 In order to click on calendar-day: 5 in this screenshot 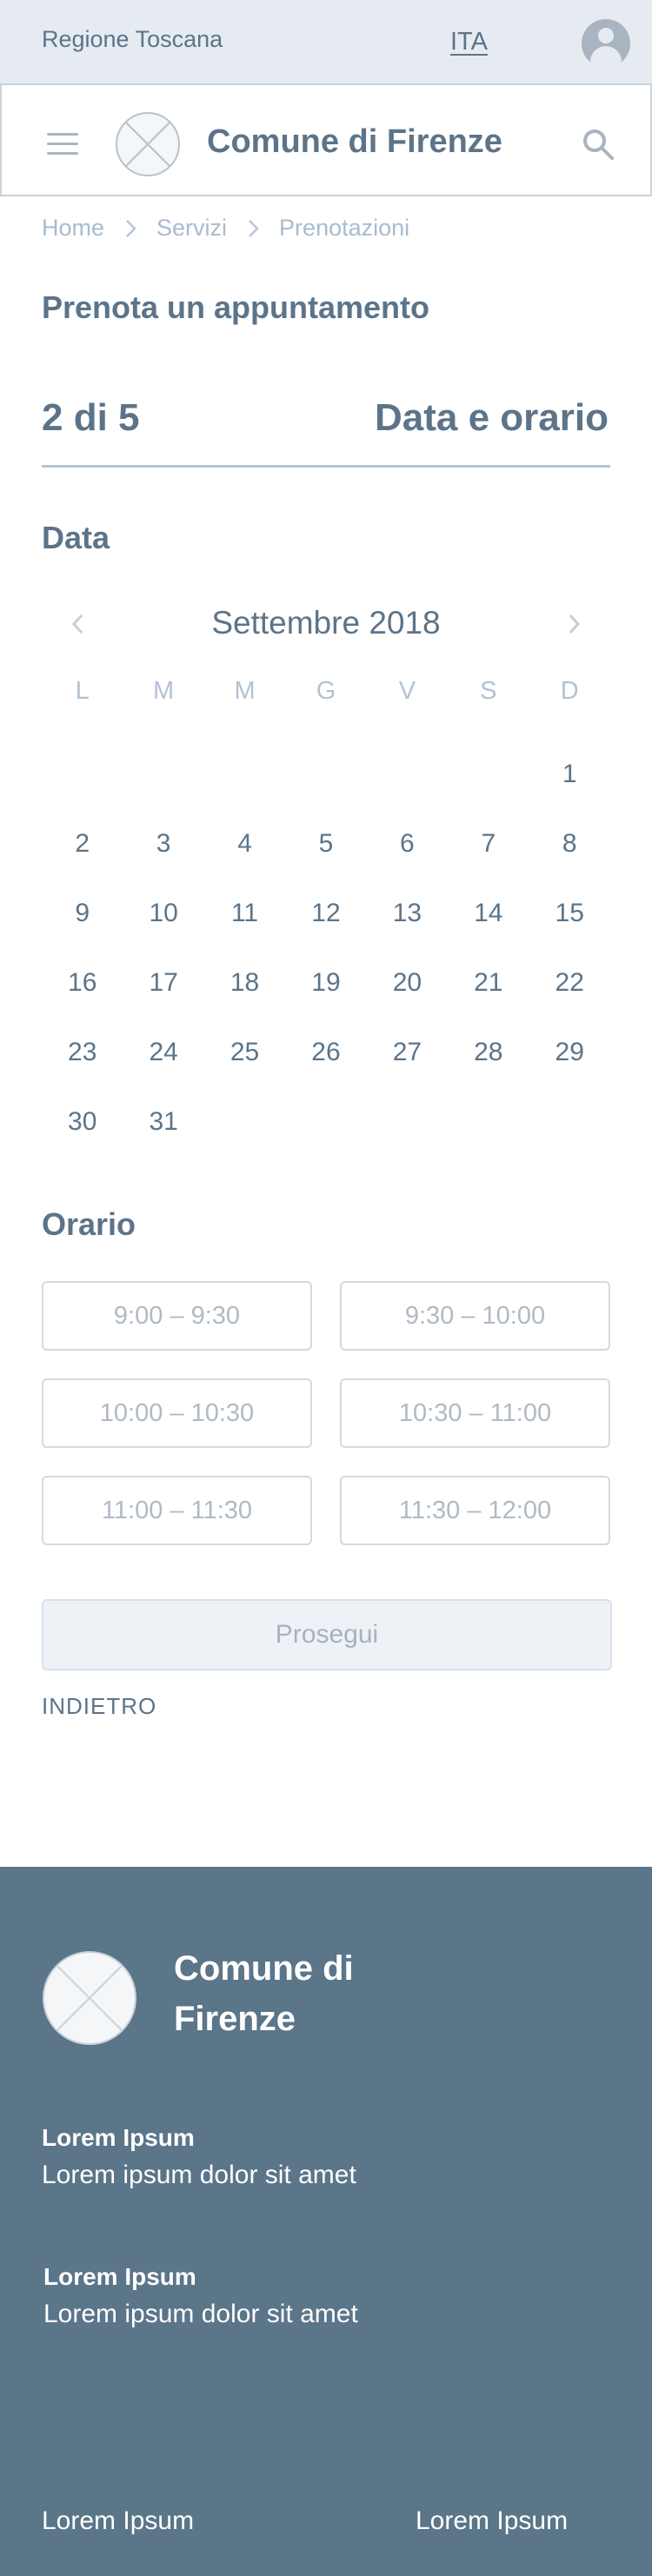, I will do `click(325, 857)`.